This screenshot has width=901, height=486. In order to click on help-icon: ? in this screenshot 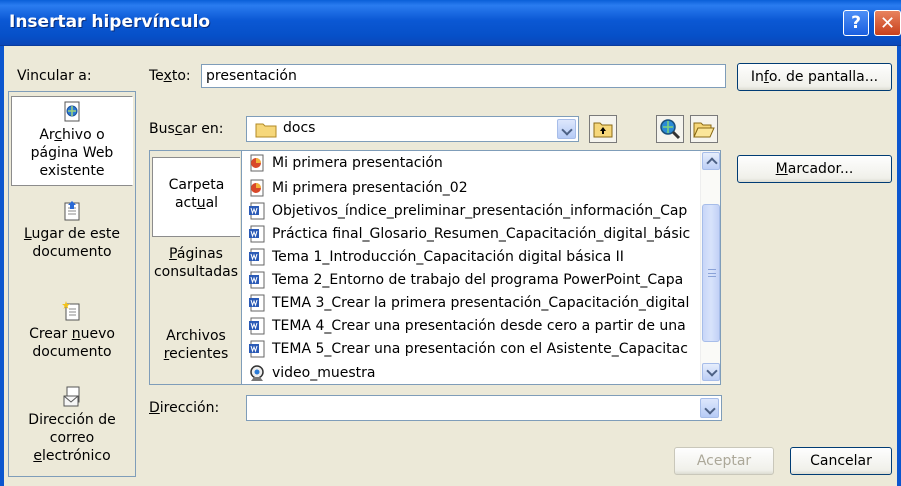, I will do `click(856, 23)`.